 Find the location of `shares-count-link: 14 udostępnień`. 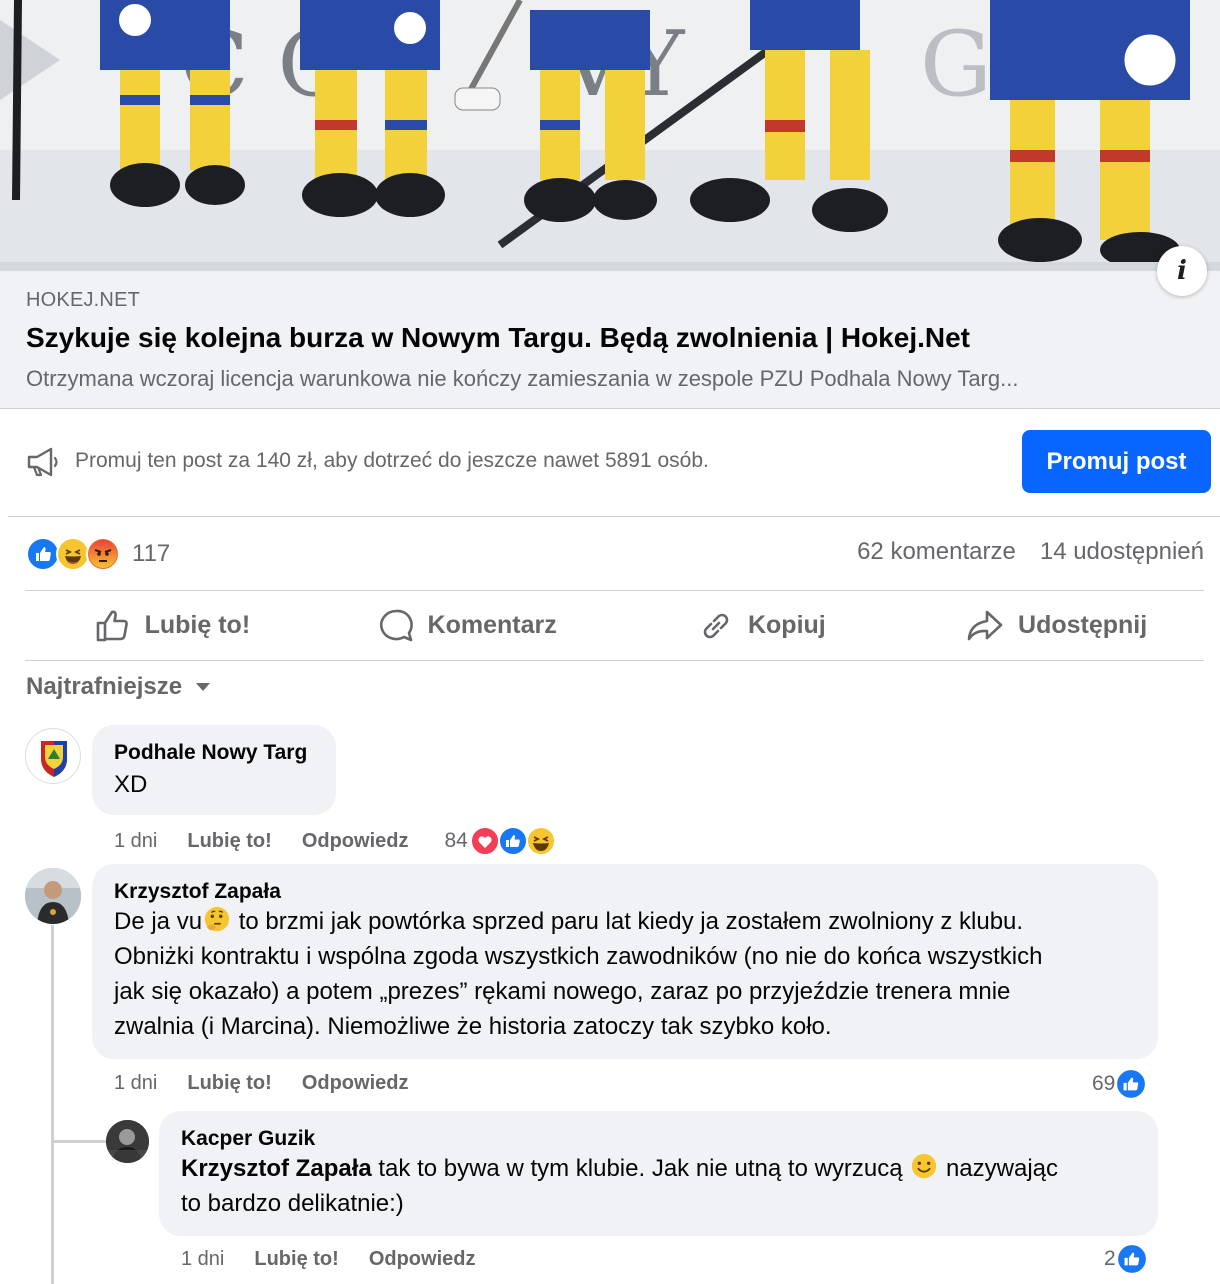

shares-count-link: 14 udostępnień is located at coordinates (1122, 552).